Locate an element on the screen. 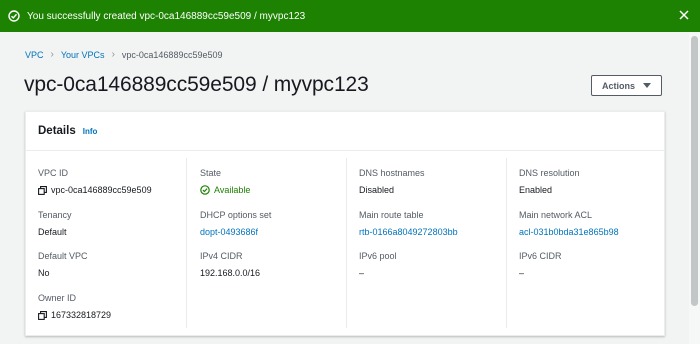 This screenshot has height=344, width=700. field-value: 167332818729 is located at coordinates (74, 315).